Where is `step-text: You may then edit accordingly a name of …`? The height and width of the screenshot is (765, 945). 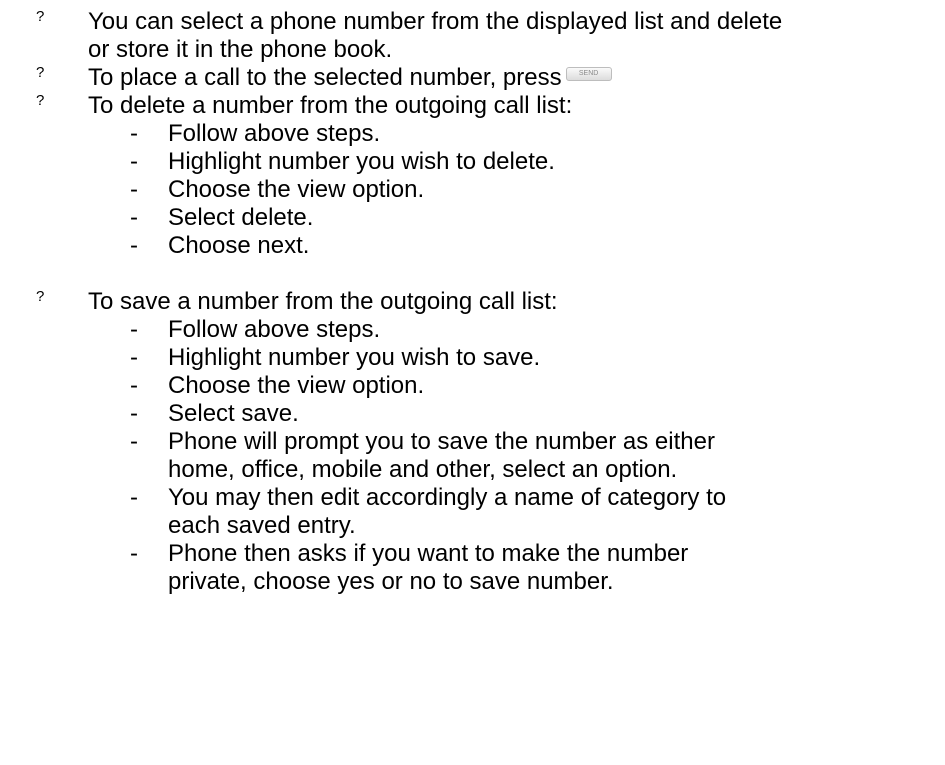
step-text: You may then edit accordingly a name of … is located at coordinates (447, 511).